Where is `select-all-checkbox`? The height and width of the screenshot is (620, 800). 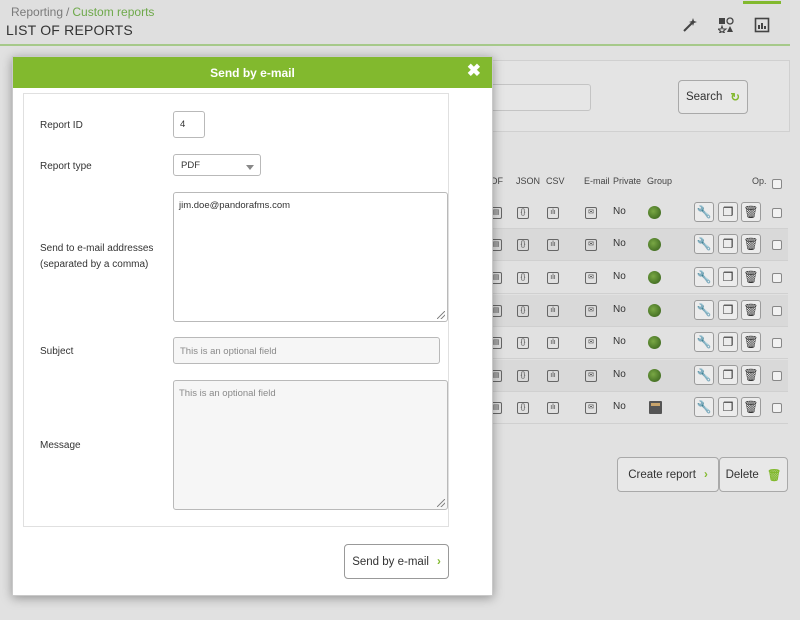
select-all-checkbox is located at coordinates (777, 184).